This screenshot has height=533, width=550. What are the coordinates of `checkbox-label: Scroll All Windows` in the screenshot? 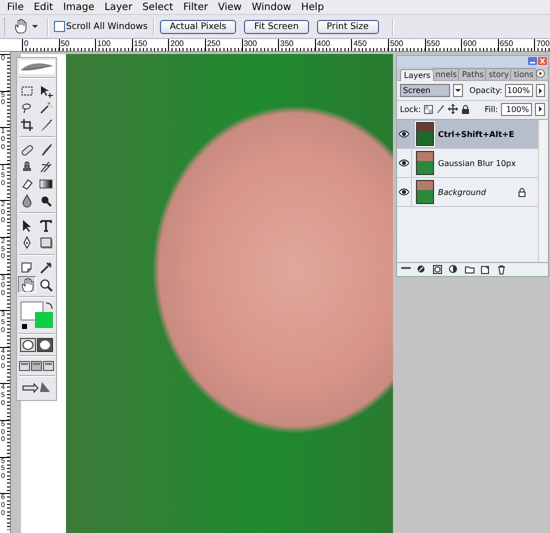 It's located at (107, 27).